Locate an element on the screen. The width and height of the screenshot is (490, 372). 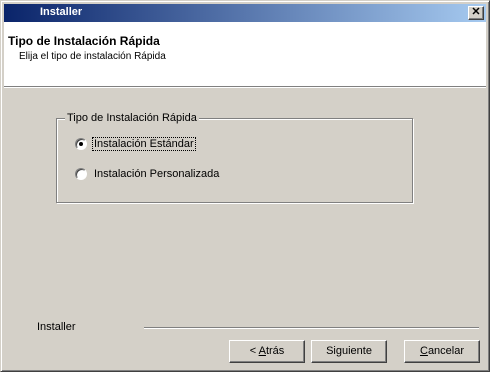
close-button: ✕ is located at coordinates (476, 13).